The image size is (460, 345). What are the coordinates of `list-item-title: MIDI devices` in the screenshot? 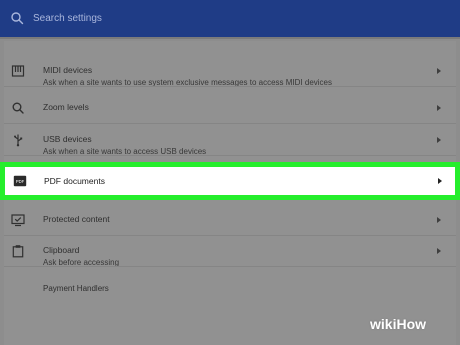 It's located at (68, 70).